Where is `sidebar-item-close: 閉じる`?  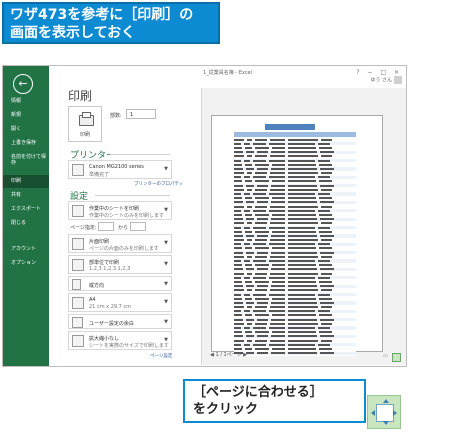 sidebar-item-close: 閉じる is located at coordinates (26, 226).